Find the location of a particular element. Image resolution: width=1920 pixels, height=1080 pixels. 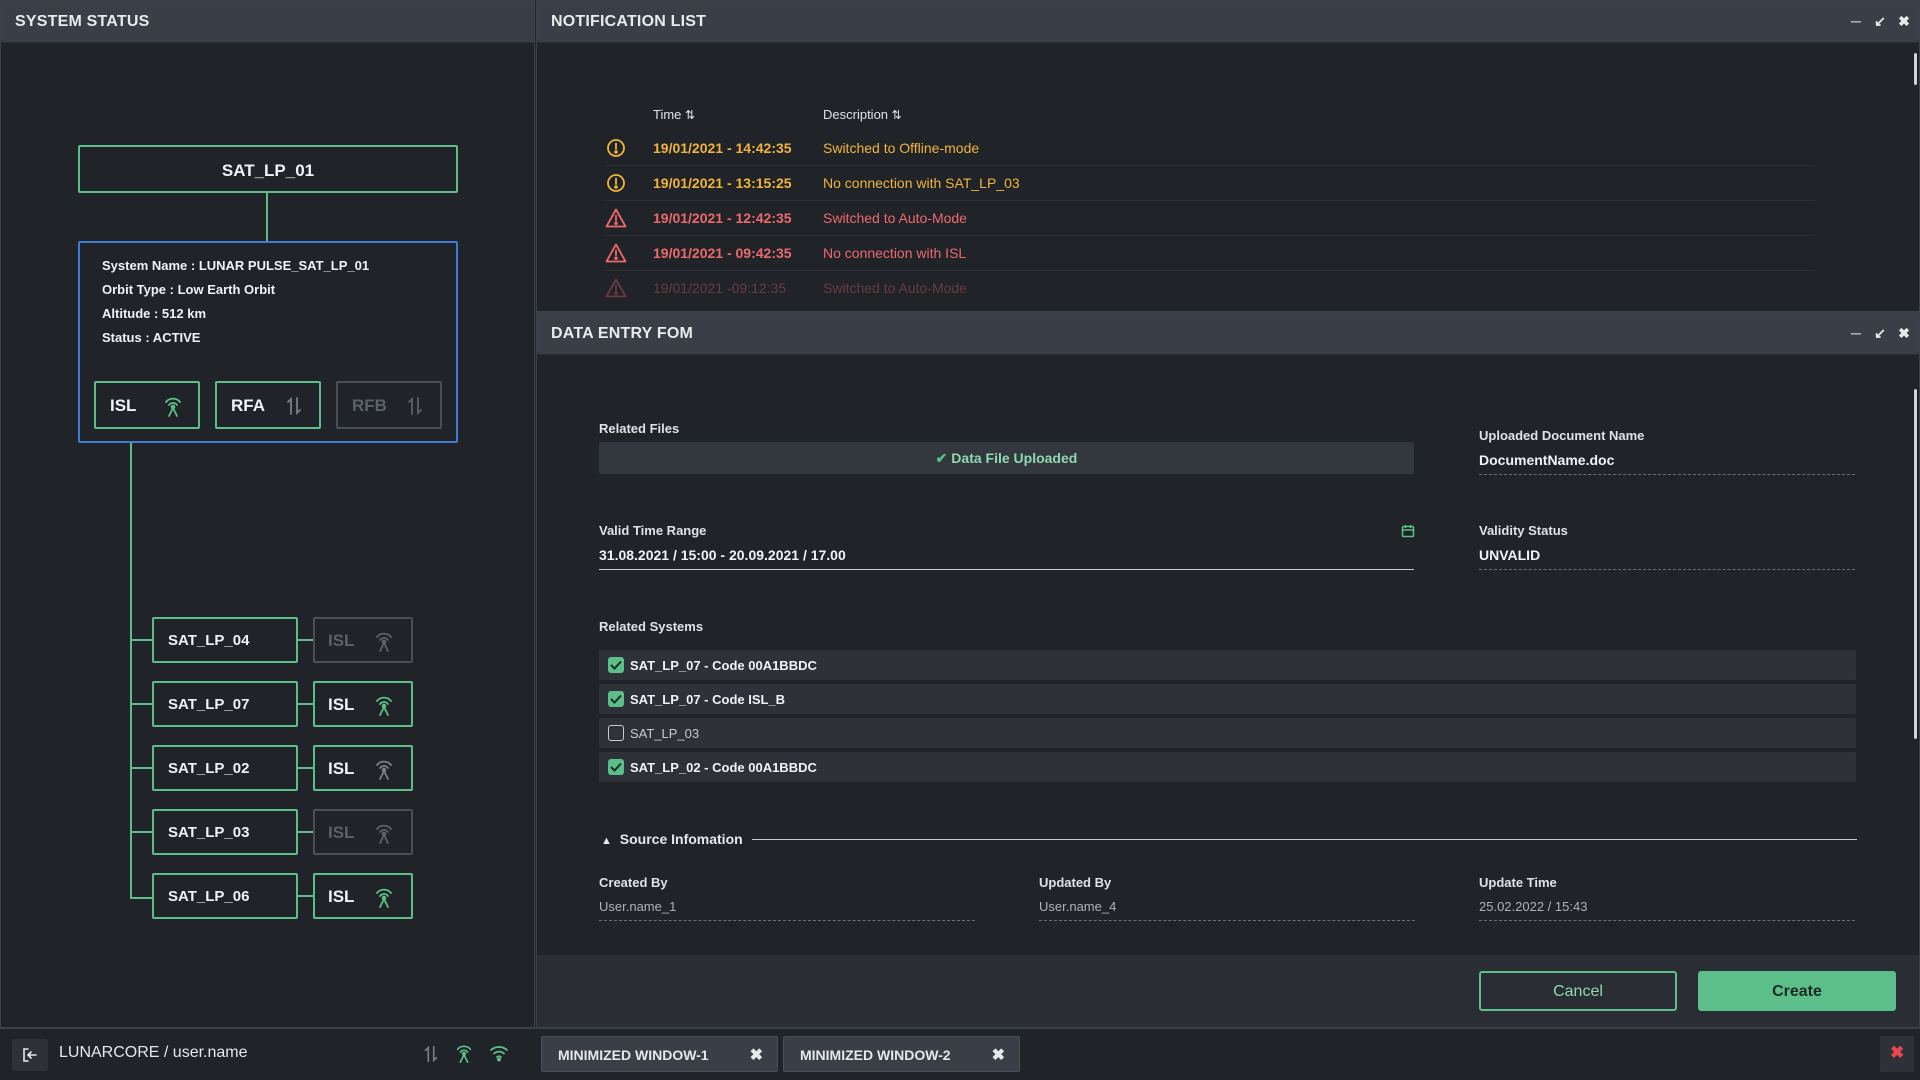

logout-icon is located at coordinates (30, 1055).